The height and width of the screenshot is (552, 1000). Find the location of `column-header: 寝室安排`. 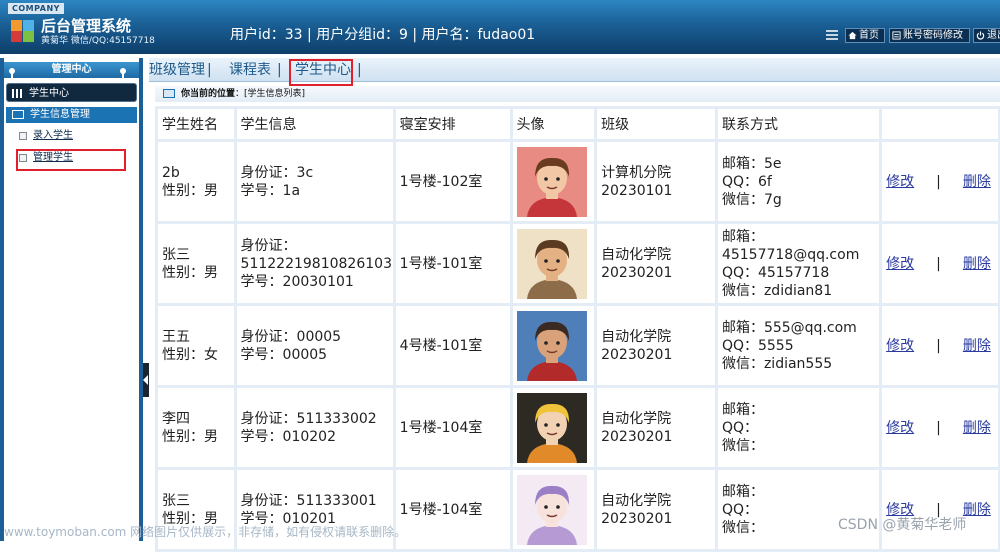

column-header: 寝室安排 is located at coordinates (452, 124).